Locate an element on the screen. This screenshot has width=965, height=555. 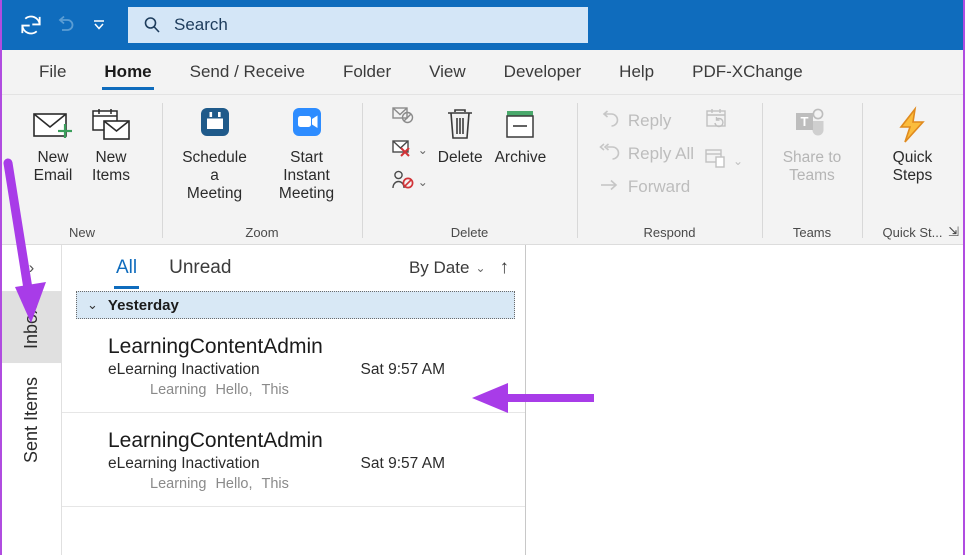
filter-all: All is located at coordinates (126, 268).